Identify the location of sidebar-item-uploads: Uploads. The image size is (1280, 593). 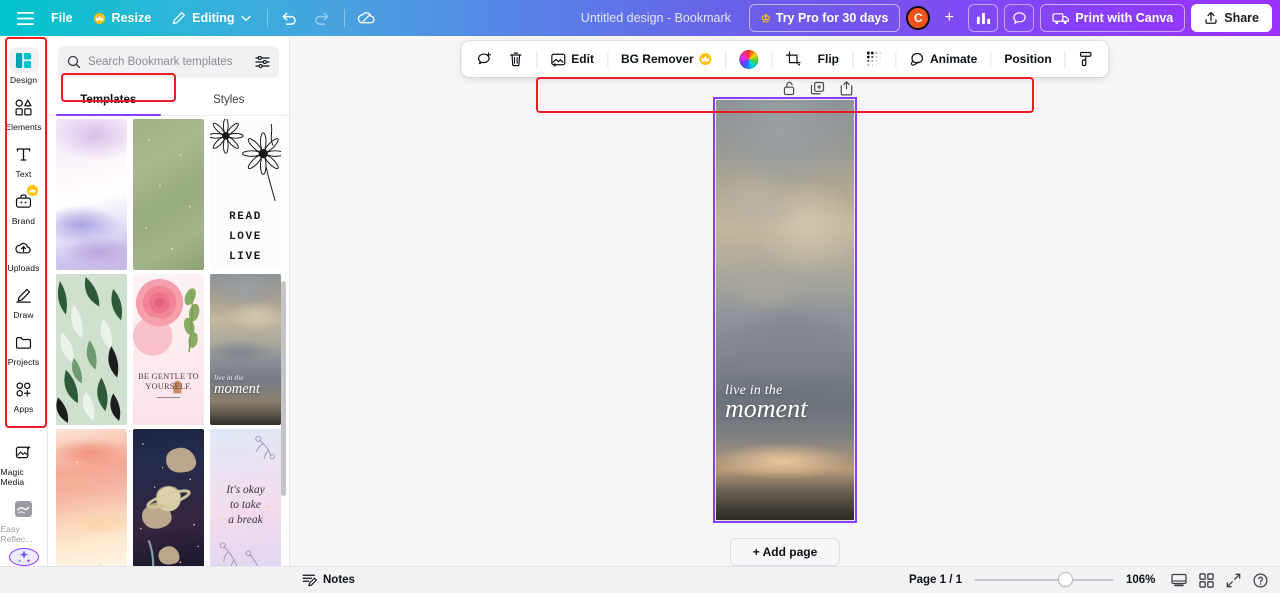
(24, 253).